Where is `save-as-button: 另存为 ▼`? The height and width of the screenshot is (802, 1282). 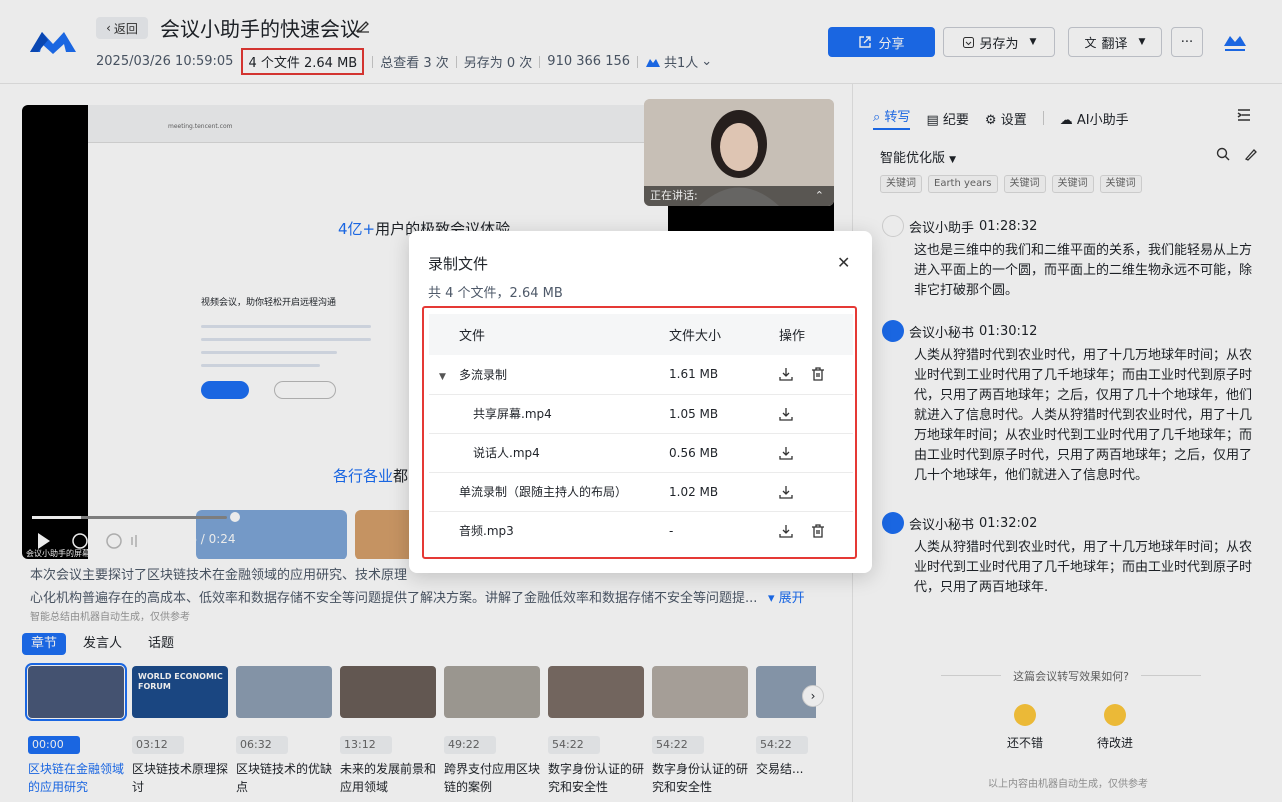
save-as-button: 另存为 ▼ is located at coordinates (999, 42).